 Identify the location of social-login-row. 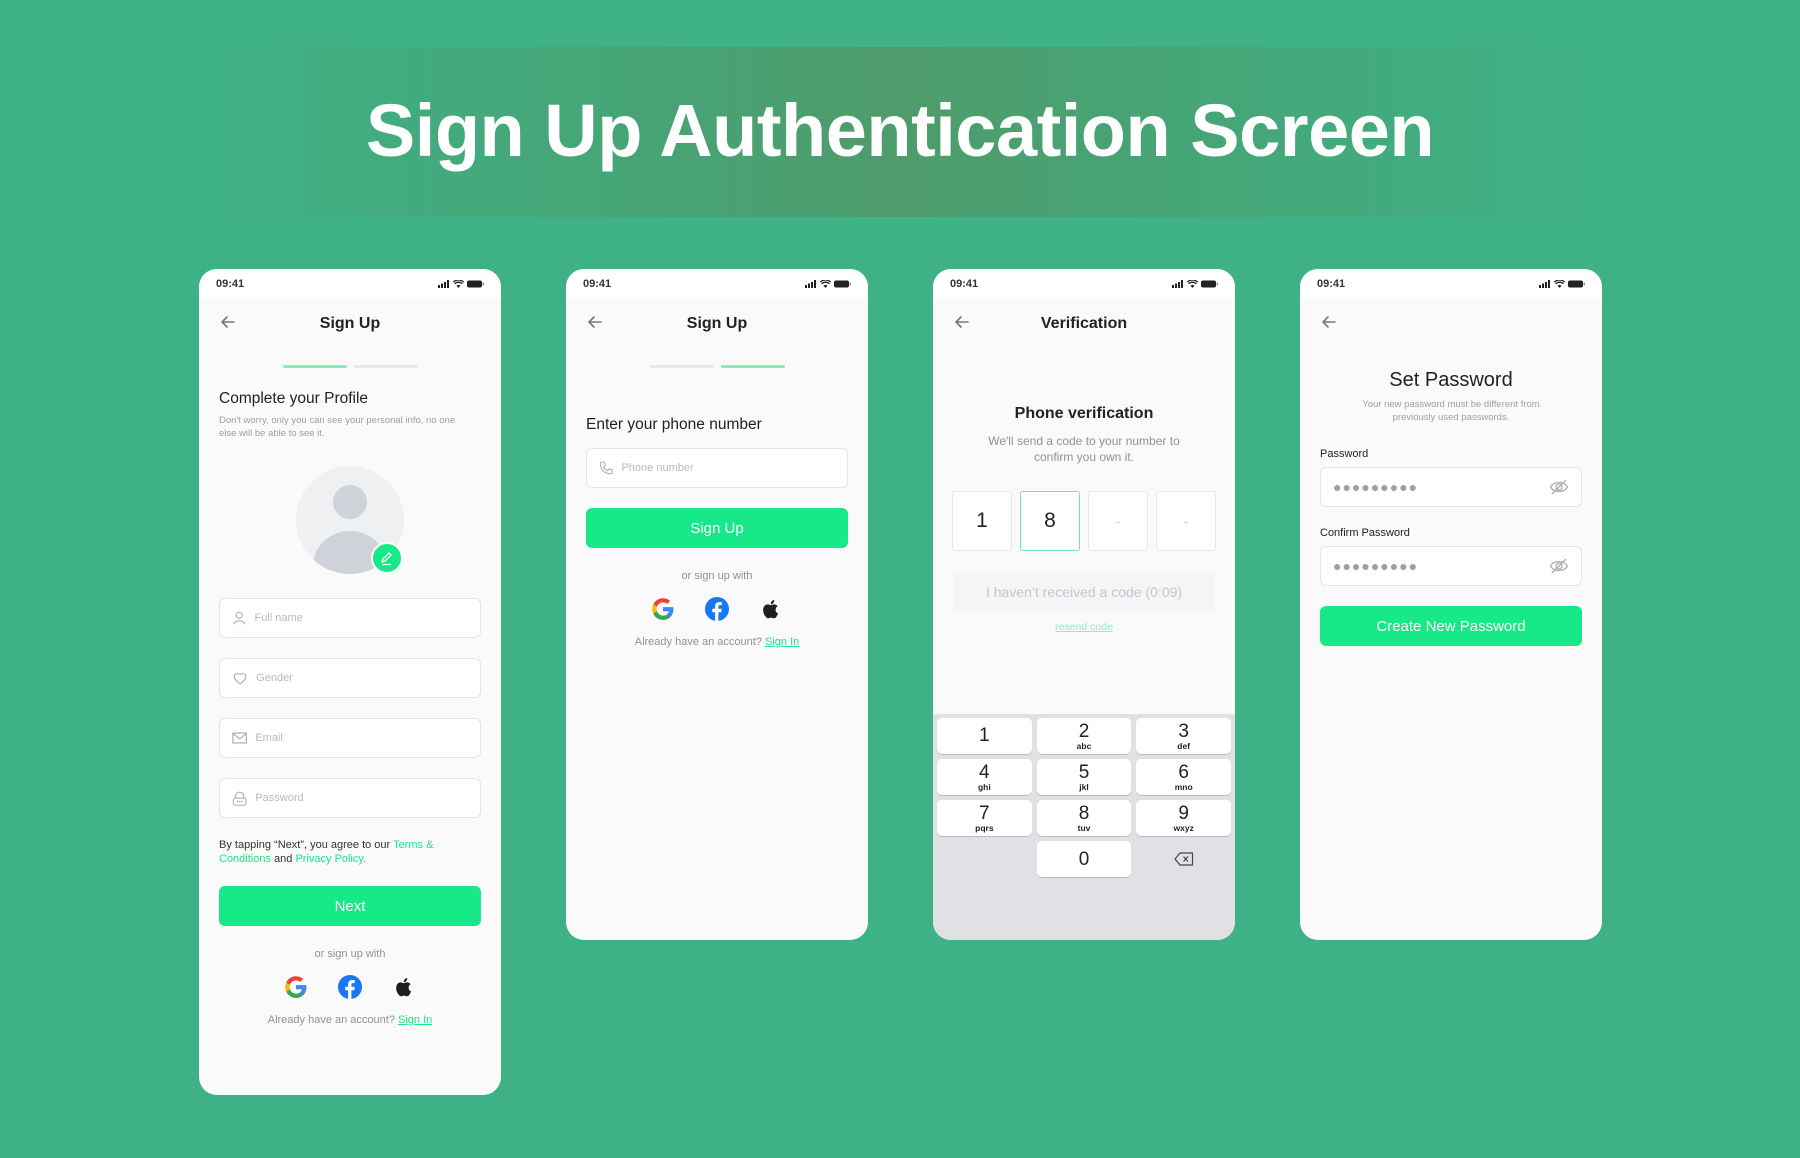
(717, 609).